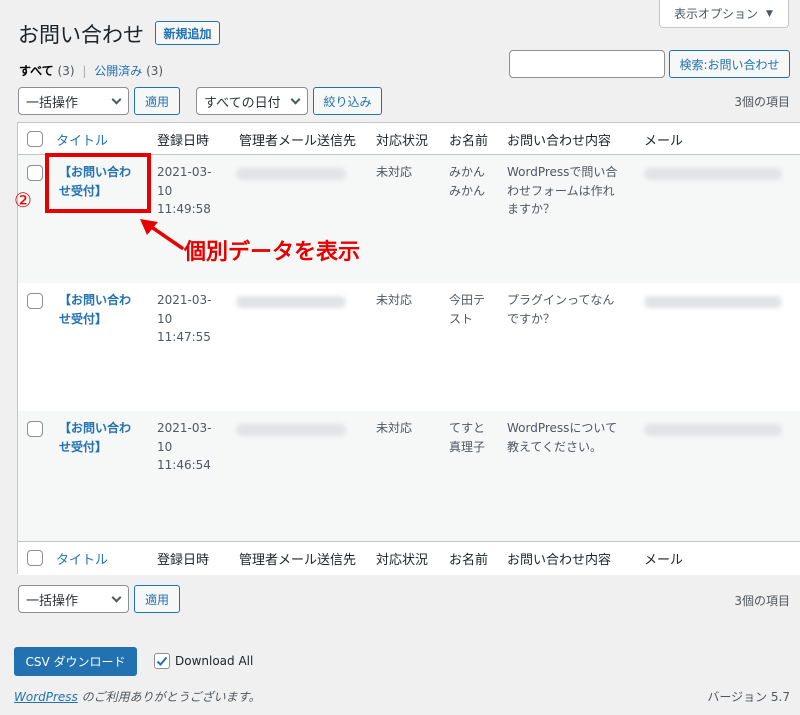 Image resolution: width=800 pixels, height=715 pixels. What do you see at coordinates (769, 13) in the screenshot?
I see `caret-down-icon: ▼` at bounding box center [769, 13].